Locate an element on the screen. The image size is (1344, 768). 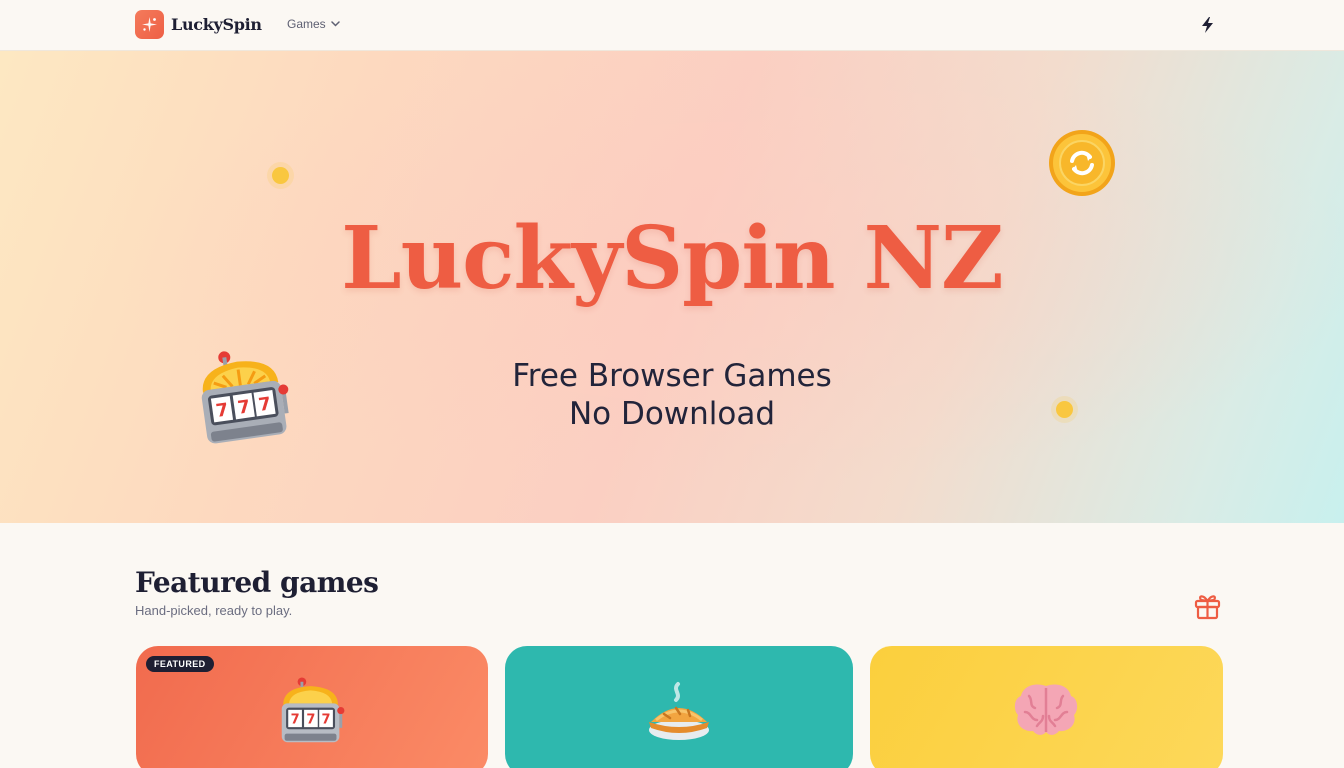
nav-games-label: Games is located at coordinates (306, 24).